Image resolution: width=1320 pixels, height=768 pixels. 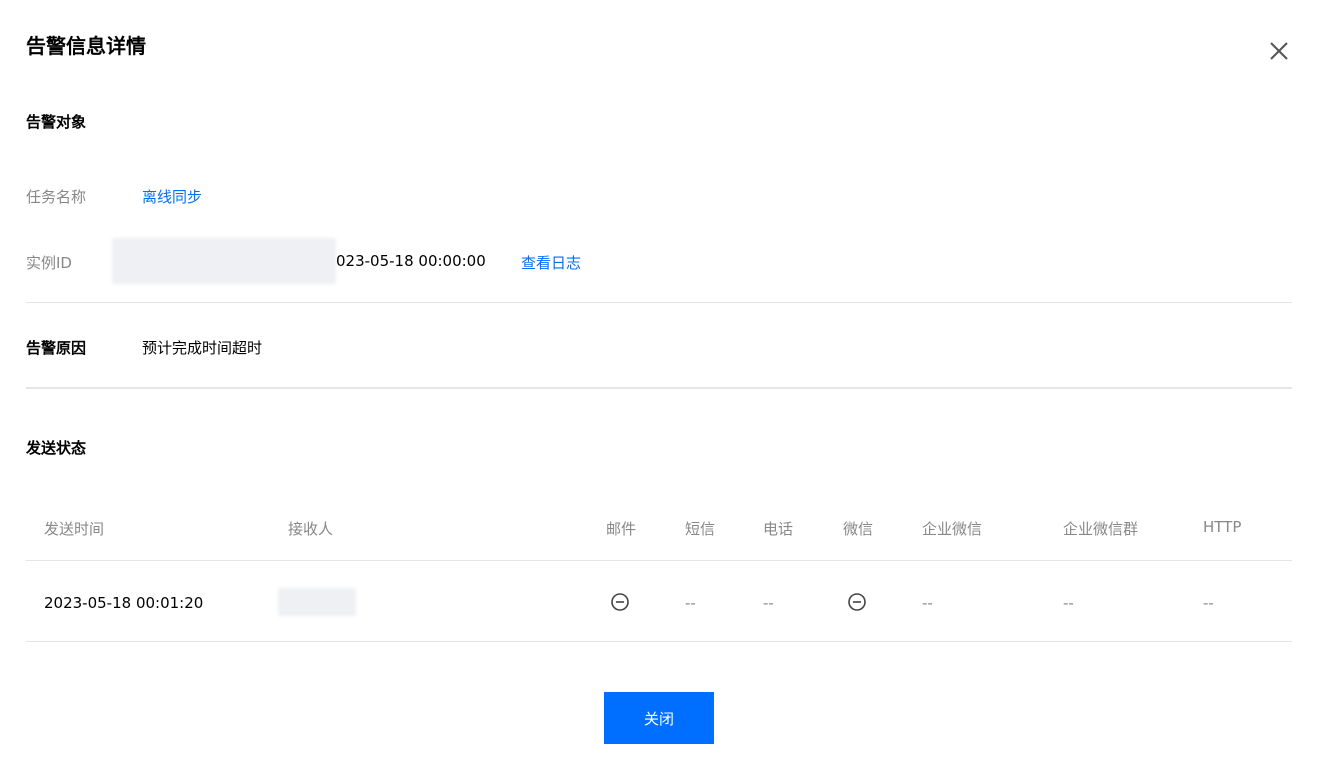 I want to click on cell-http: --, so click(x=1208, y=603).